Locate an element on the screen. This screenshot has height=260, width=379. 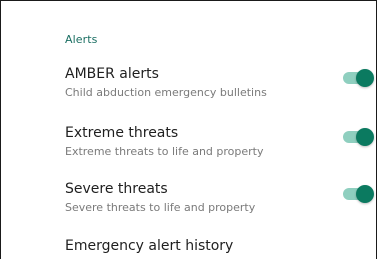
extreme-threats-toggle is located at coordinates (358, 137).